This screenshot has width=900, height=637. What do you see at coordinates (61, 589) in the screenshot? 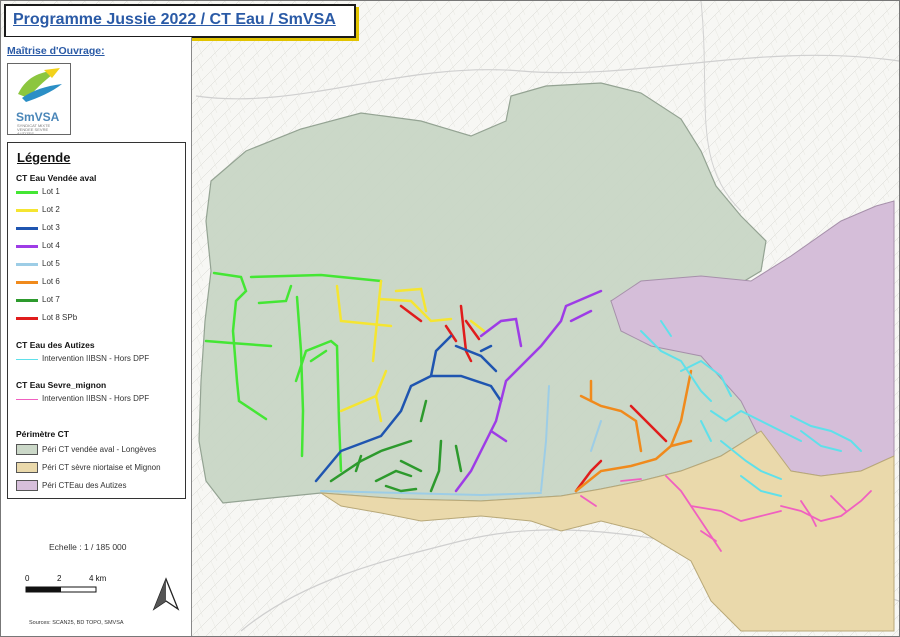
I see `scale-bar` at bounding box center [61, 589].